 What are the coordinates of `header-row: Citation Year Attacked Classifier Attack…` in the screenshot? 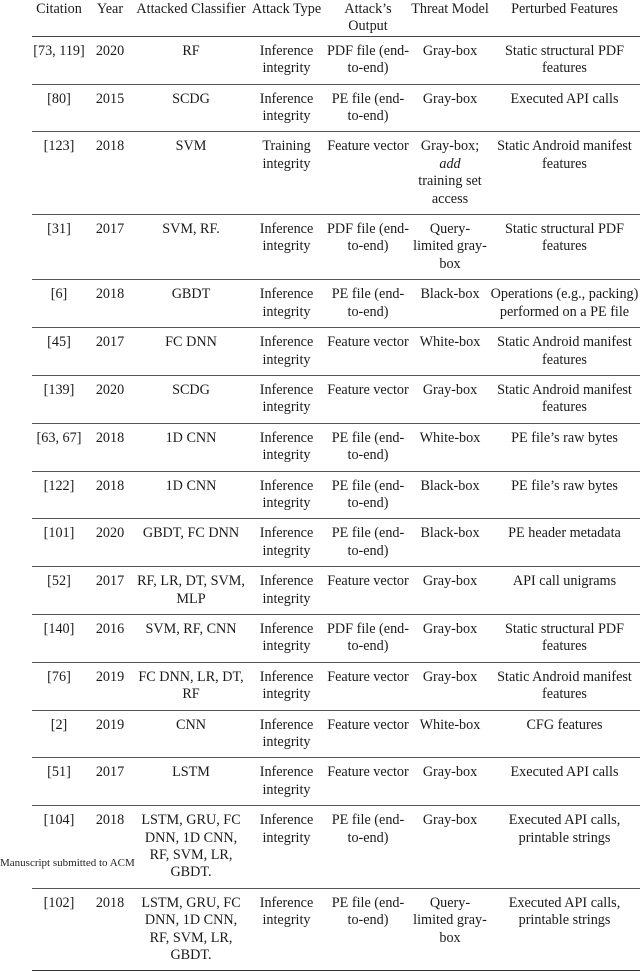 It's located at (336, 18).